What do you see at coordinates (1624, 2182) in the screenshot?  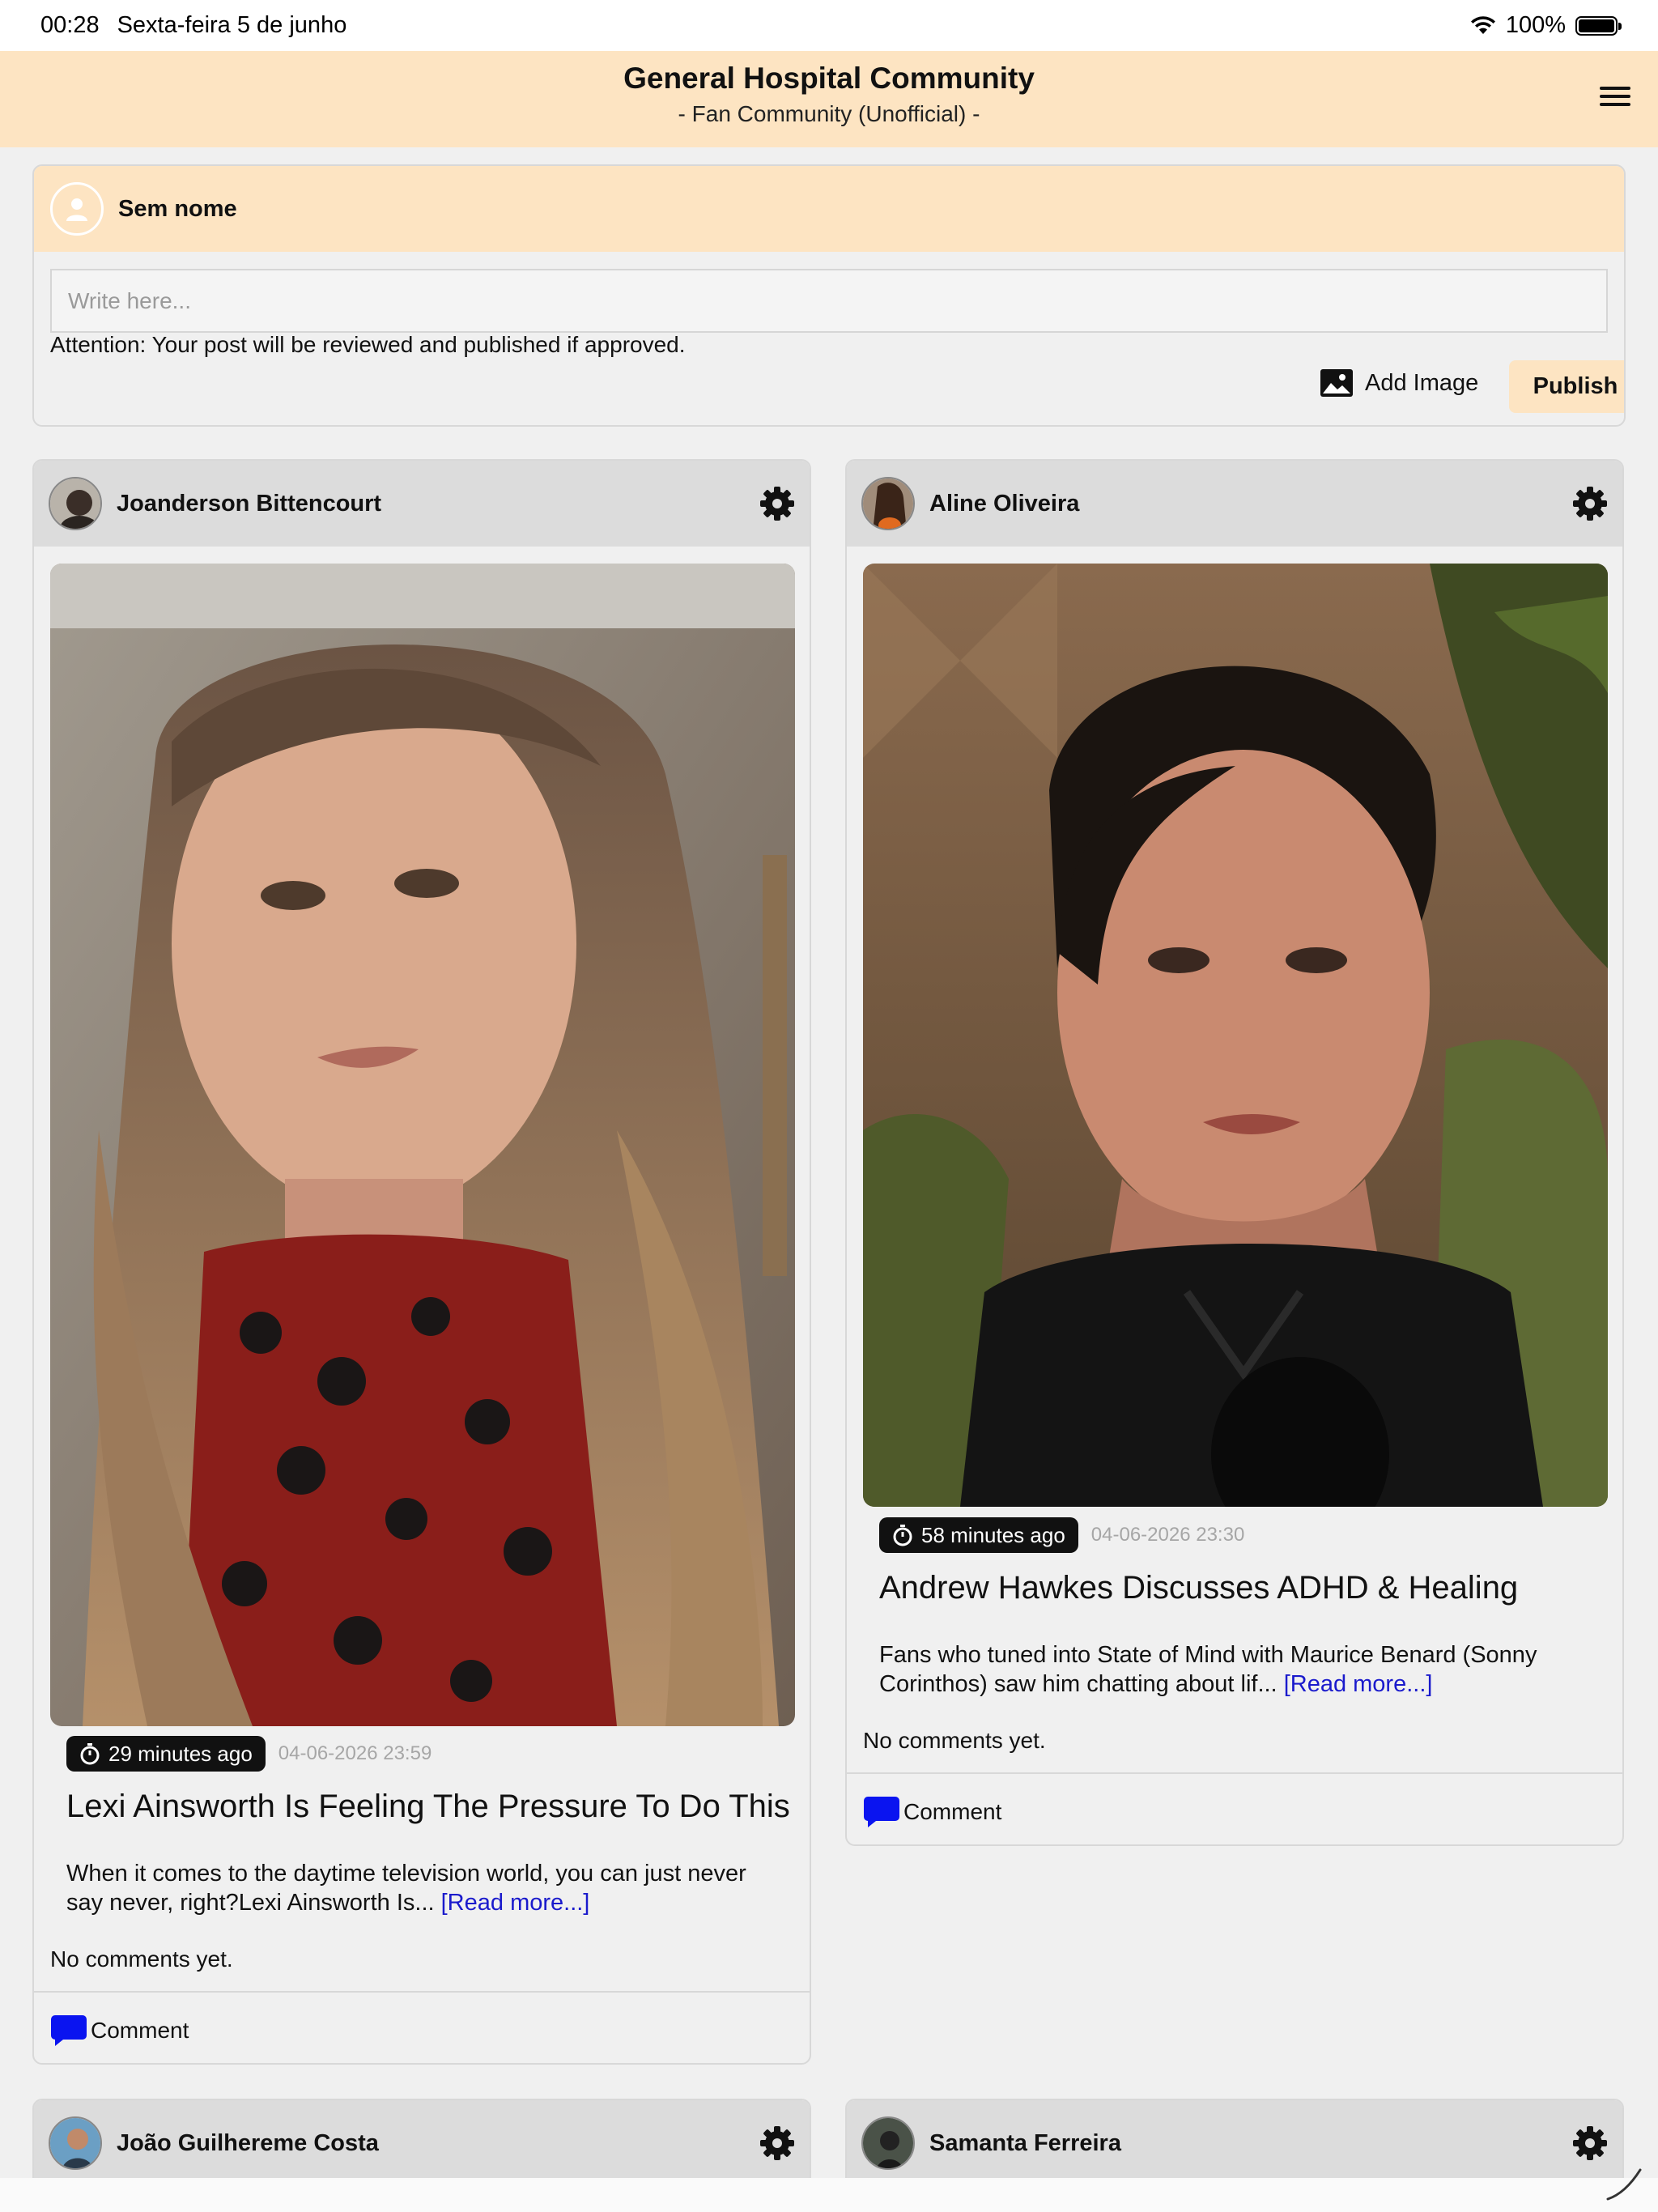 I see `scribble-pencil-icon` at bounding box center [1624, 2182].